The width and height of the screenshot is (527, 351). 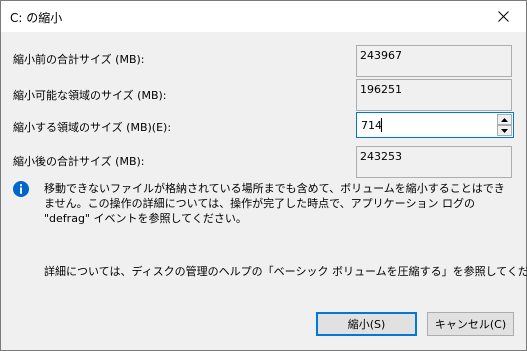 I want to click on arrow-down-icon, so click(x=504, y=130).